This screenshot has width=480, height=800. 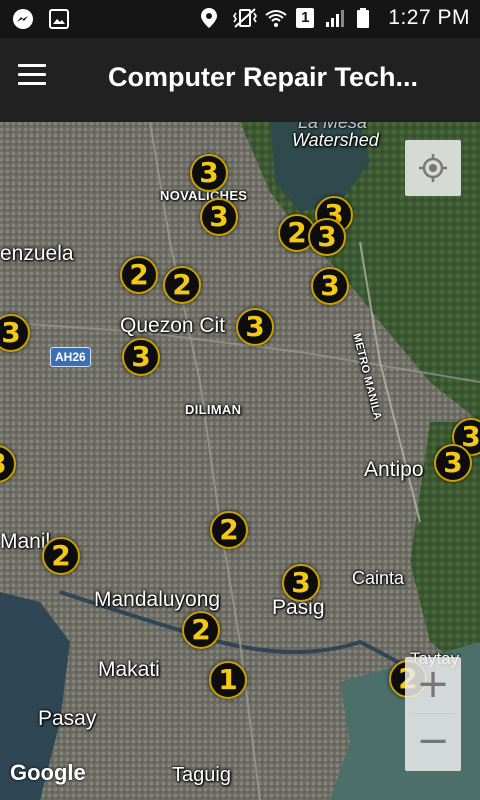 I want to click on messenger-icon, so click(x=23, y=19).